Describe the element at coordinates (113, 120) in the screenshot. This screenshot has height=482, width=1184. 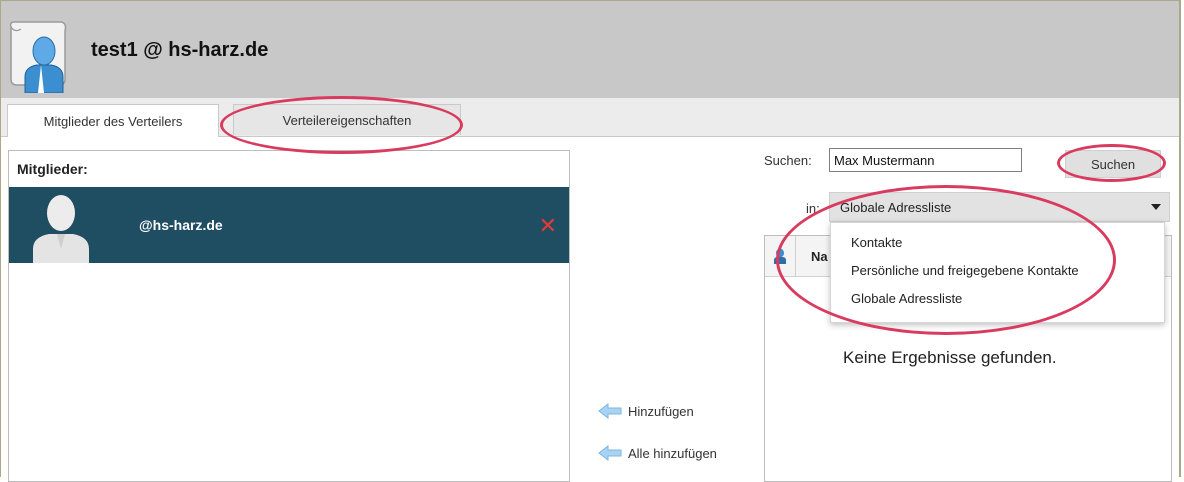
I see `tab-members: Mitglieder des Verteilers` at that location.